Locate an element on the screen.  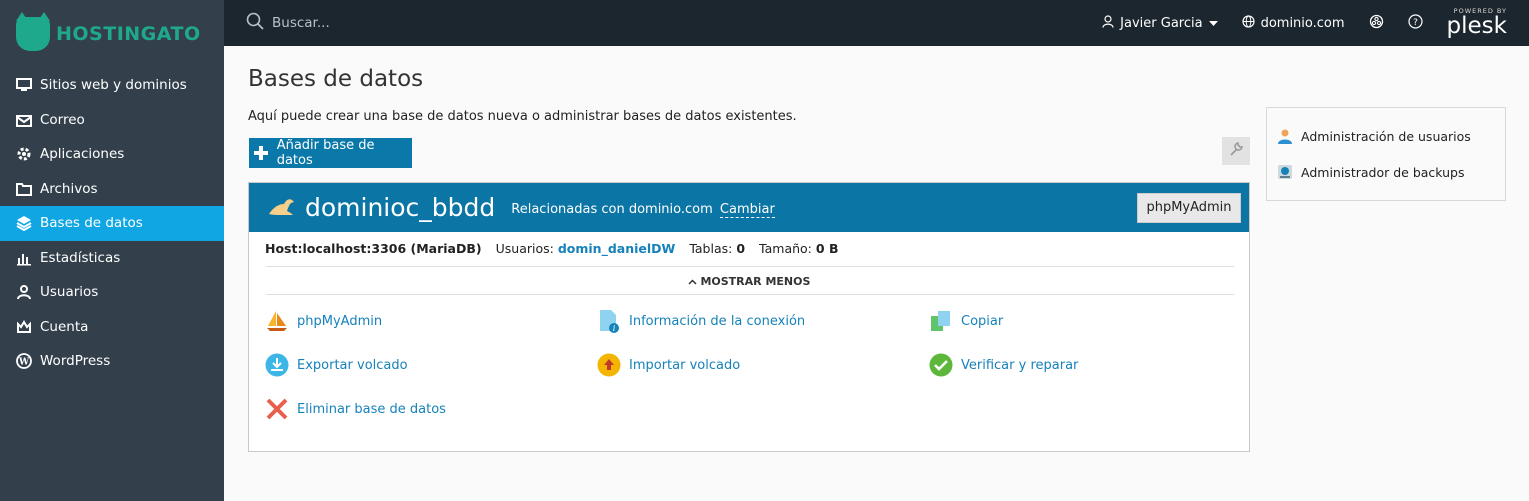
user-admin-icon is located at coordinates (1285, 136).